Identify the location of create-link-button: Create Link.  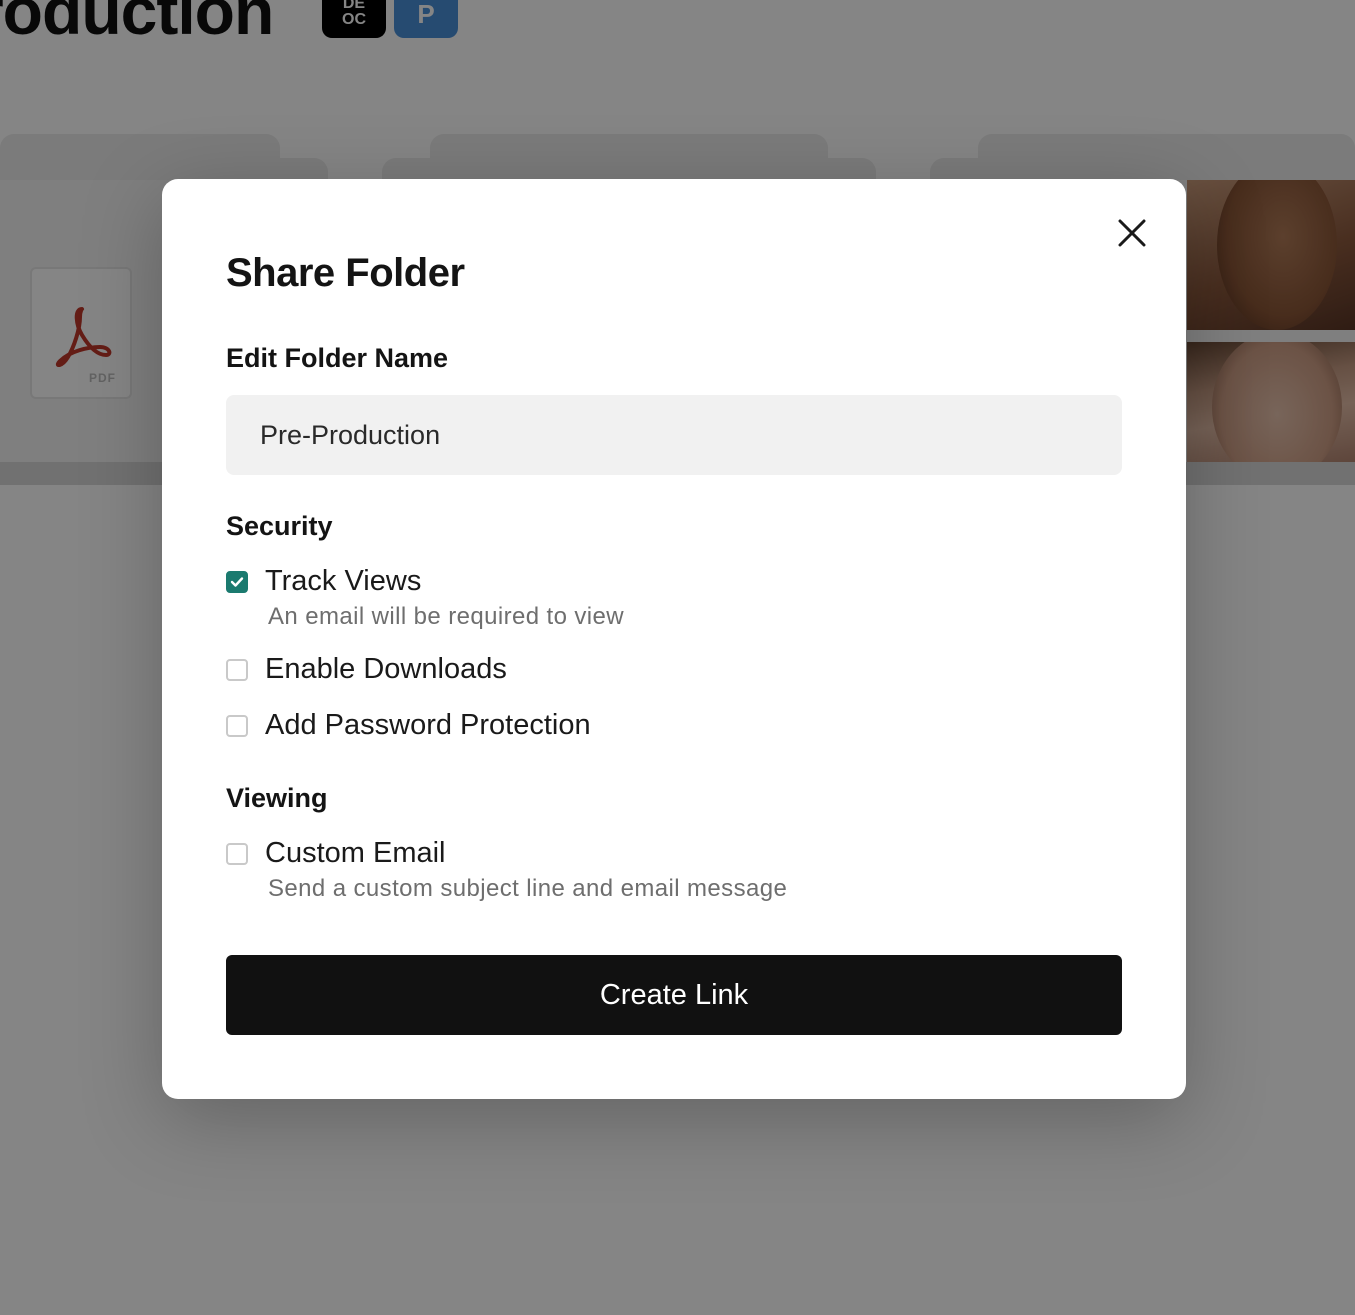
(674, 995).